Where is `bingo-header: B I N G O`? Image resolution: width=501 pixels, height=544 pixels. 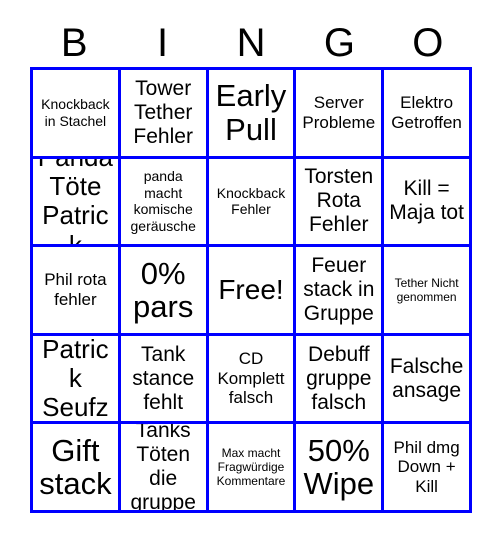
bingo-header: B I N G O is located at coordinates (251, 42).